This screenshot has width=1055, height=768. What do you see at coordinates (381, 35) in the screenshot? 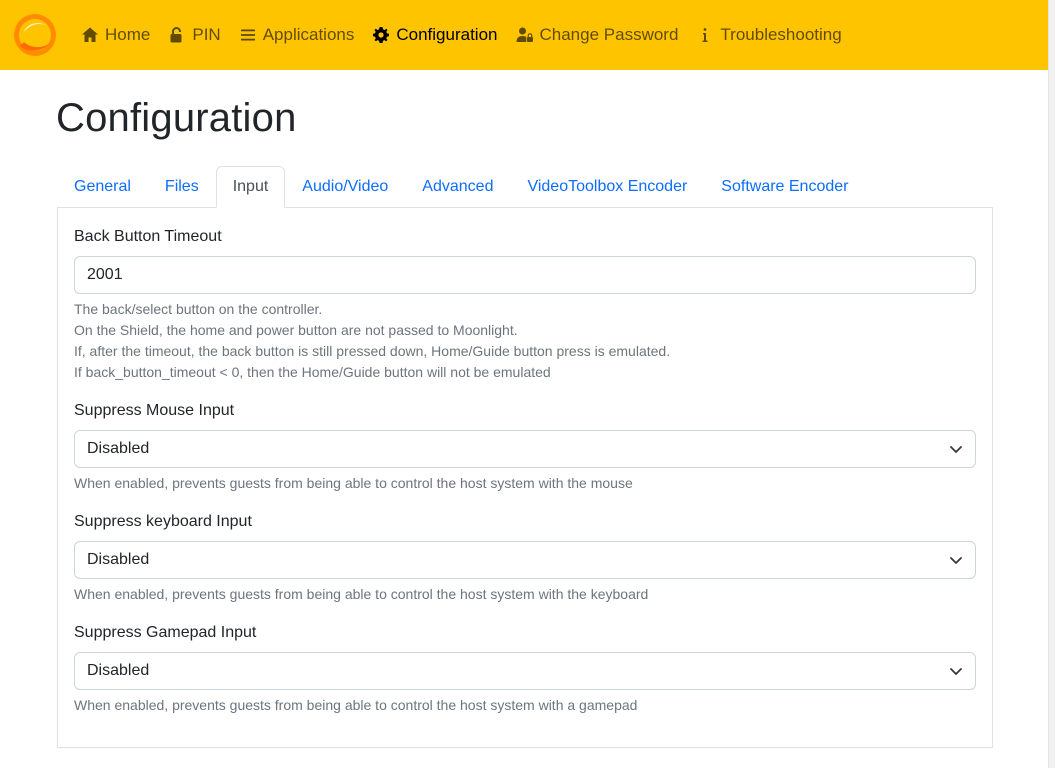
I see `gear-icon` at bounding box center [381, 35].